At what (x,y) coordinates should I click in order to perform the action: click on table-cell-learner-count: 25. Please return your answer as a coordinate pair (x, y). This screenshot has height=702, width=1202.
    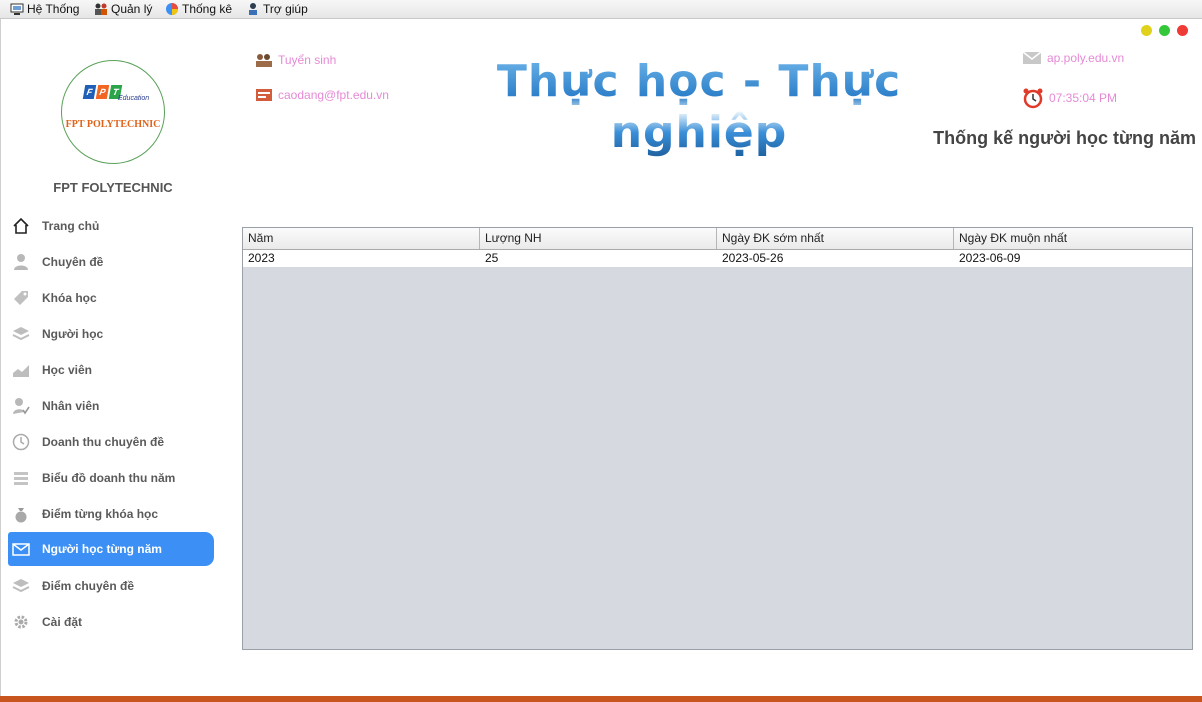
    Looking at the image, I should click on (492, 258).